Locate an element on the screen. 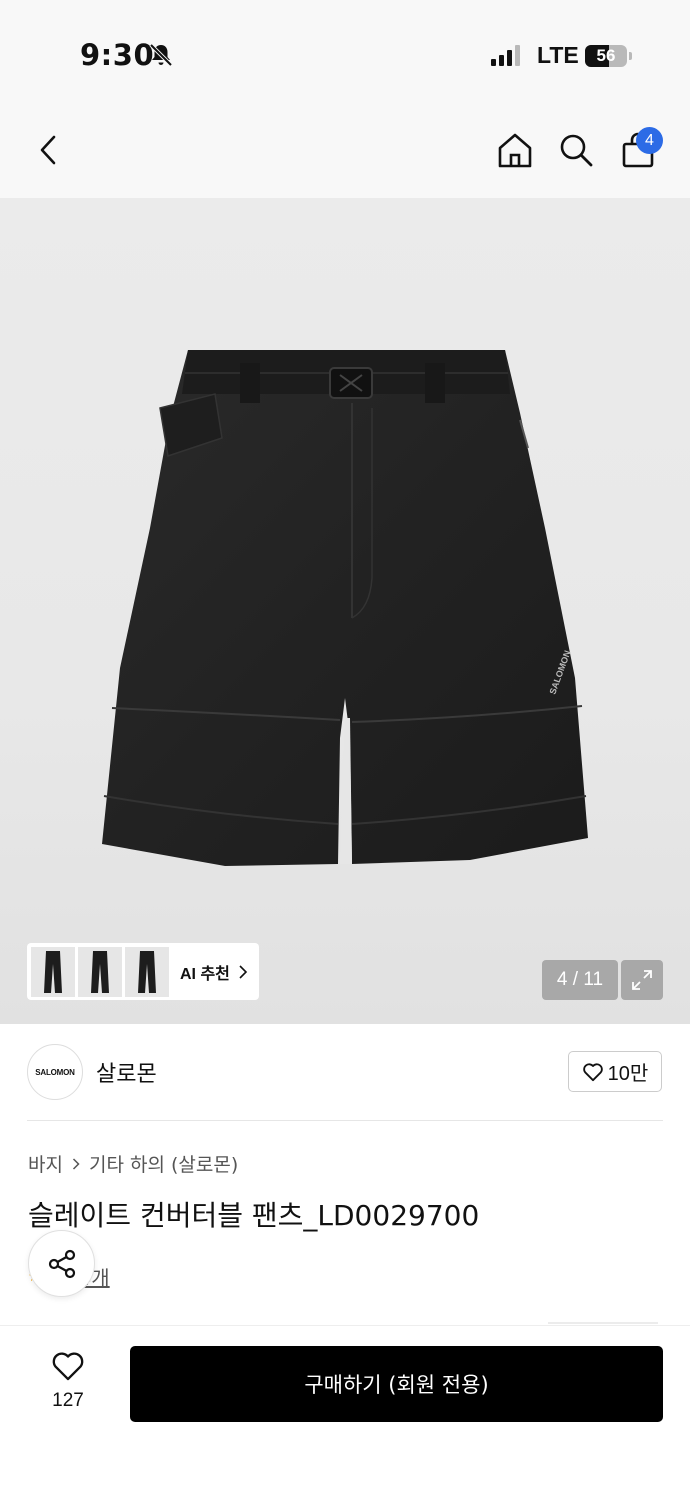 Image resolution: width=690 pixels, height=1500 pixels. expand-icon is located at coordinates (642, 980).